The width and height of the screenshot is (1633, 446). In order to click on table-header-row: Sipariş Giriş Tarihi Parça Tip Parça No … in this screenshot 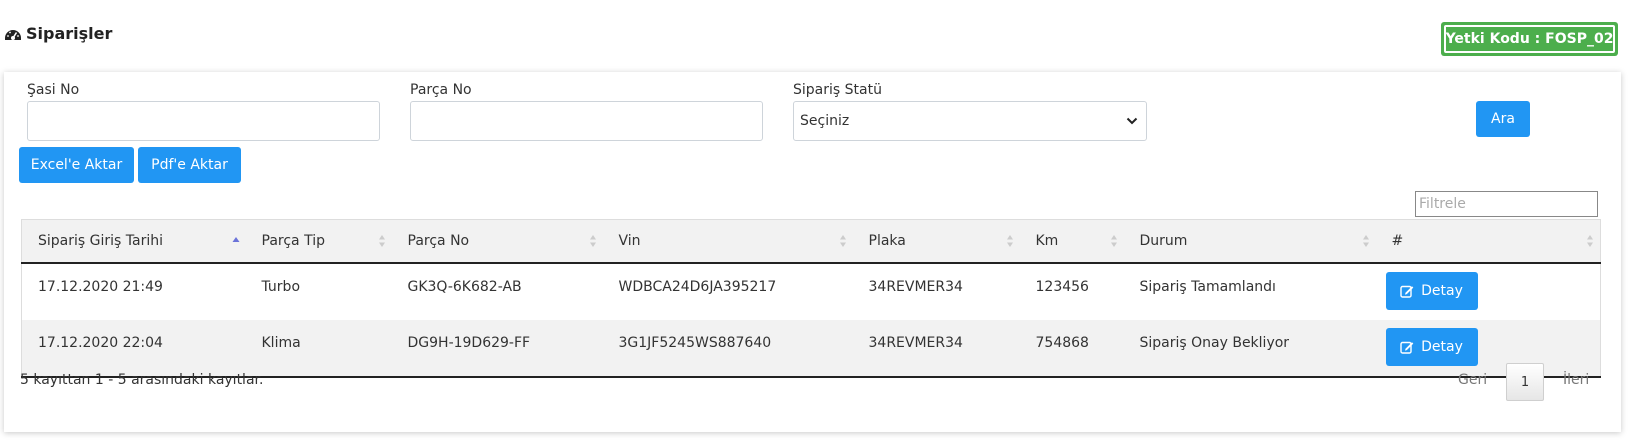, I will do `click(811, 241)`.